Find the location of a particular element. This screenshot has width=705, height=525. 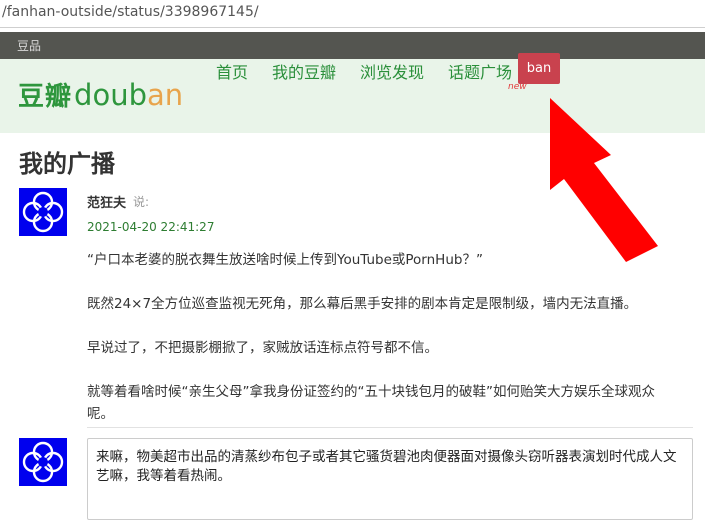

douban-logo: 豆瓣 douban is located at coordinates (100, 96).